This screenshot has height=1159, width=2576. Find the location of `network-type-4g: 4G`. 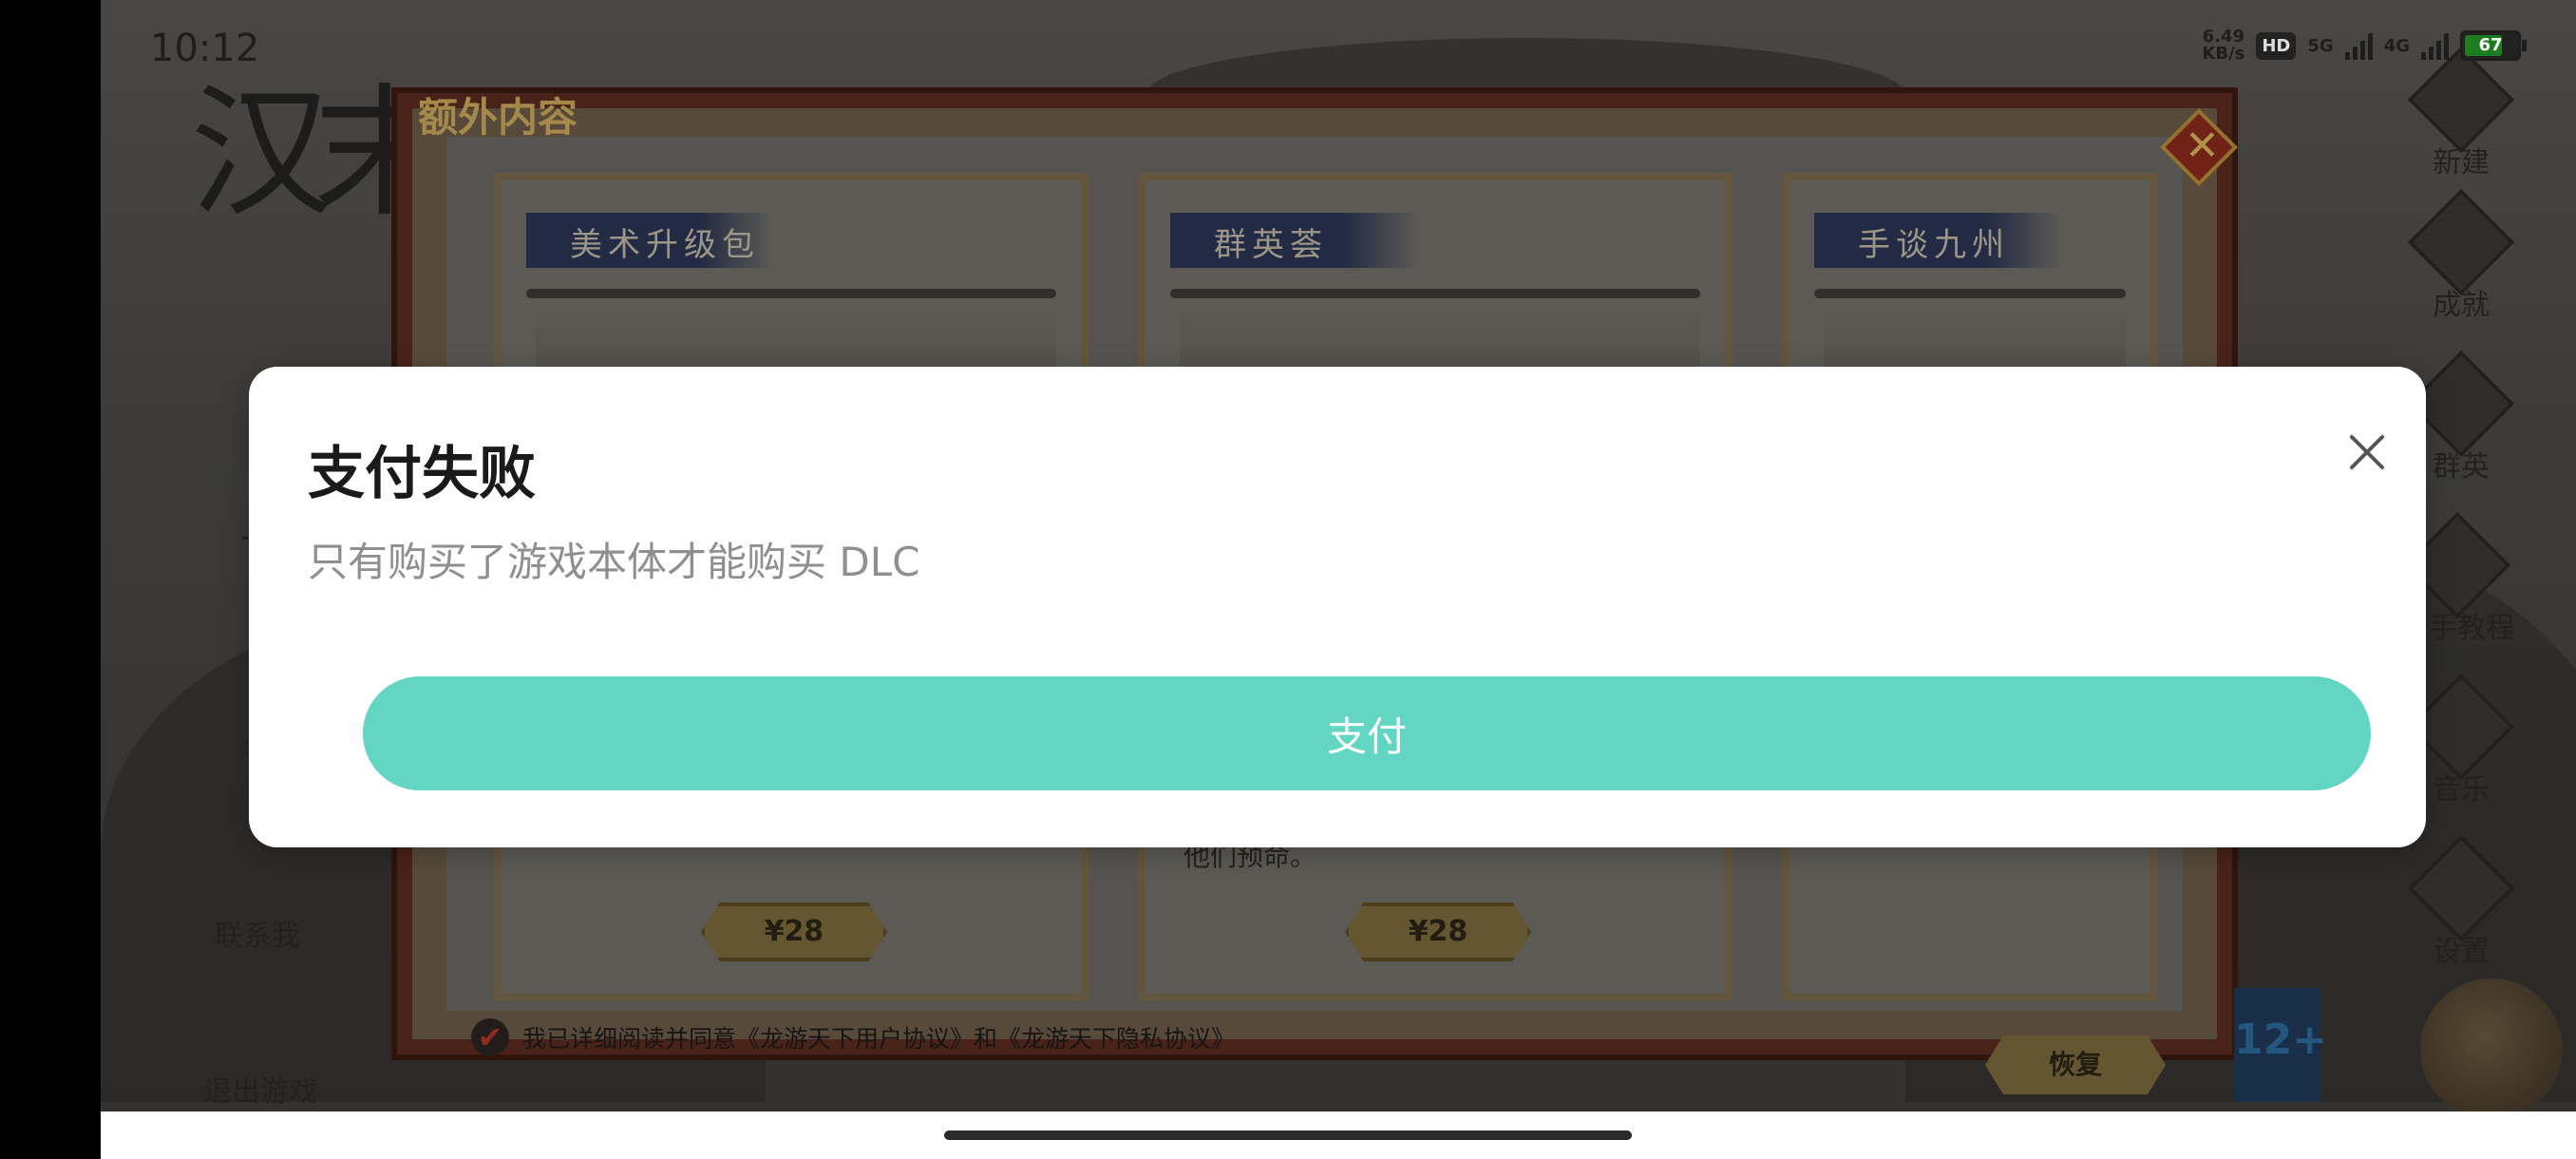

network-type-4g: 4G is located at coordinates (2396, 45).